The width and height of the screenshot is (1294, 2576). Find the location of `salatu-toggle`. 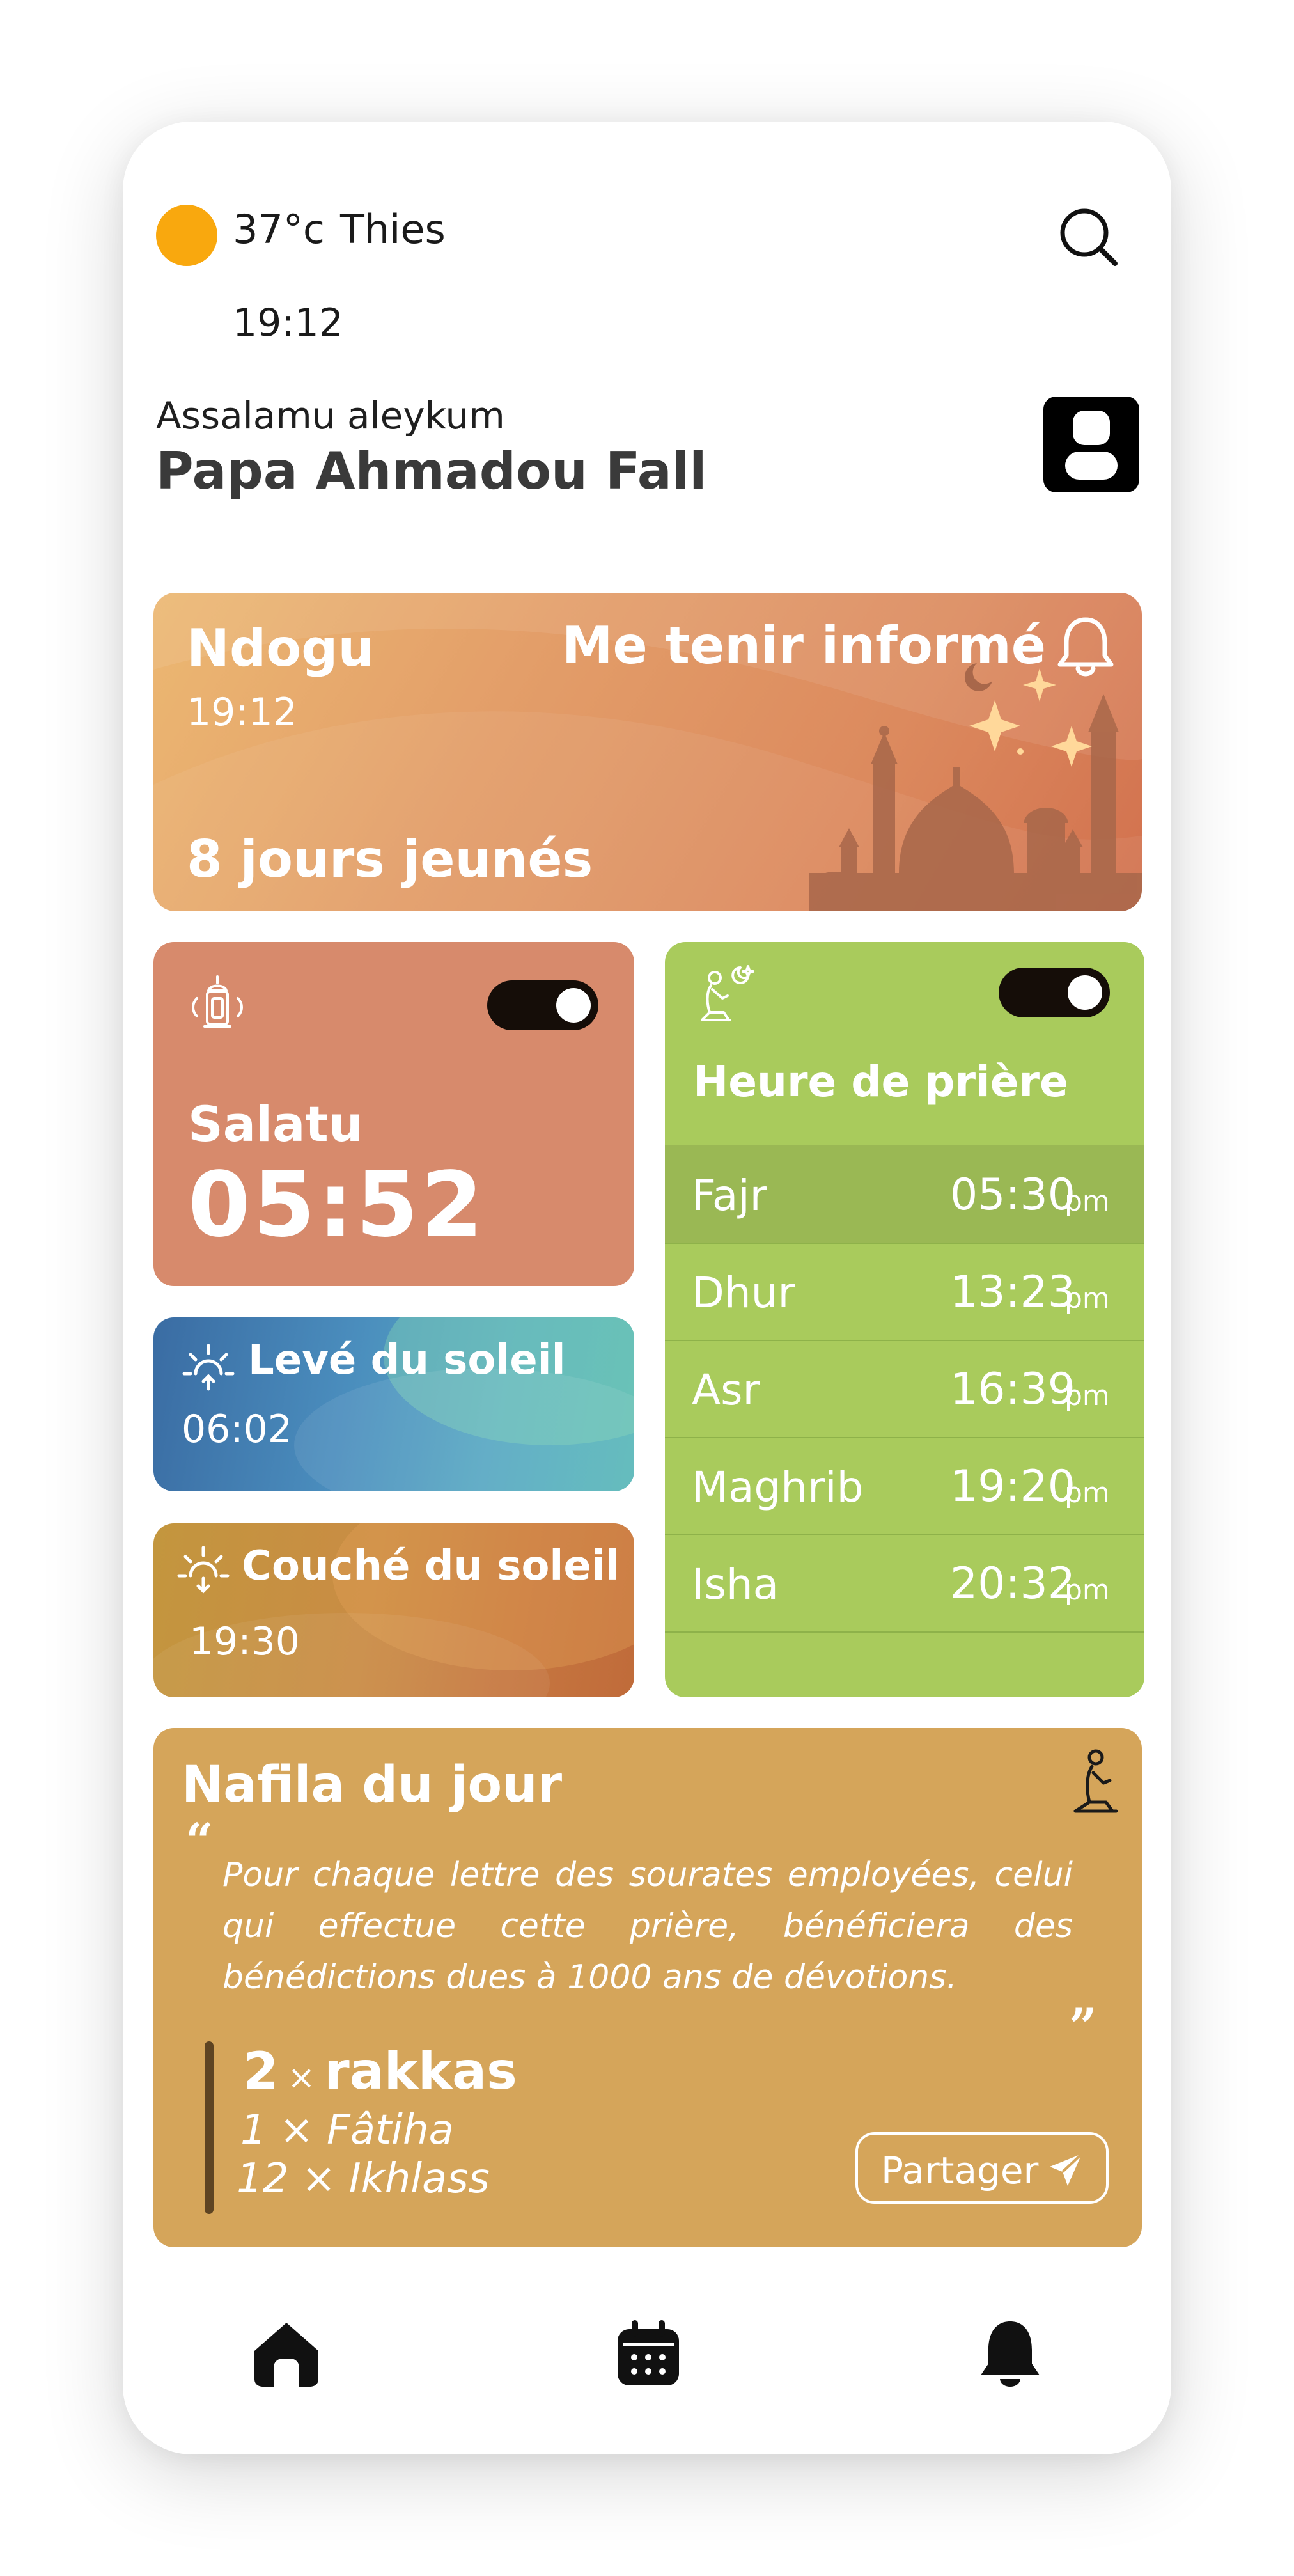

salatu-toggle is located at coordinates (542, 1005).